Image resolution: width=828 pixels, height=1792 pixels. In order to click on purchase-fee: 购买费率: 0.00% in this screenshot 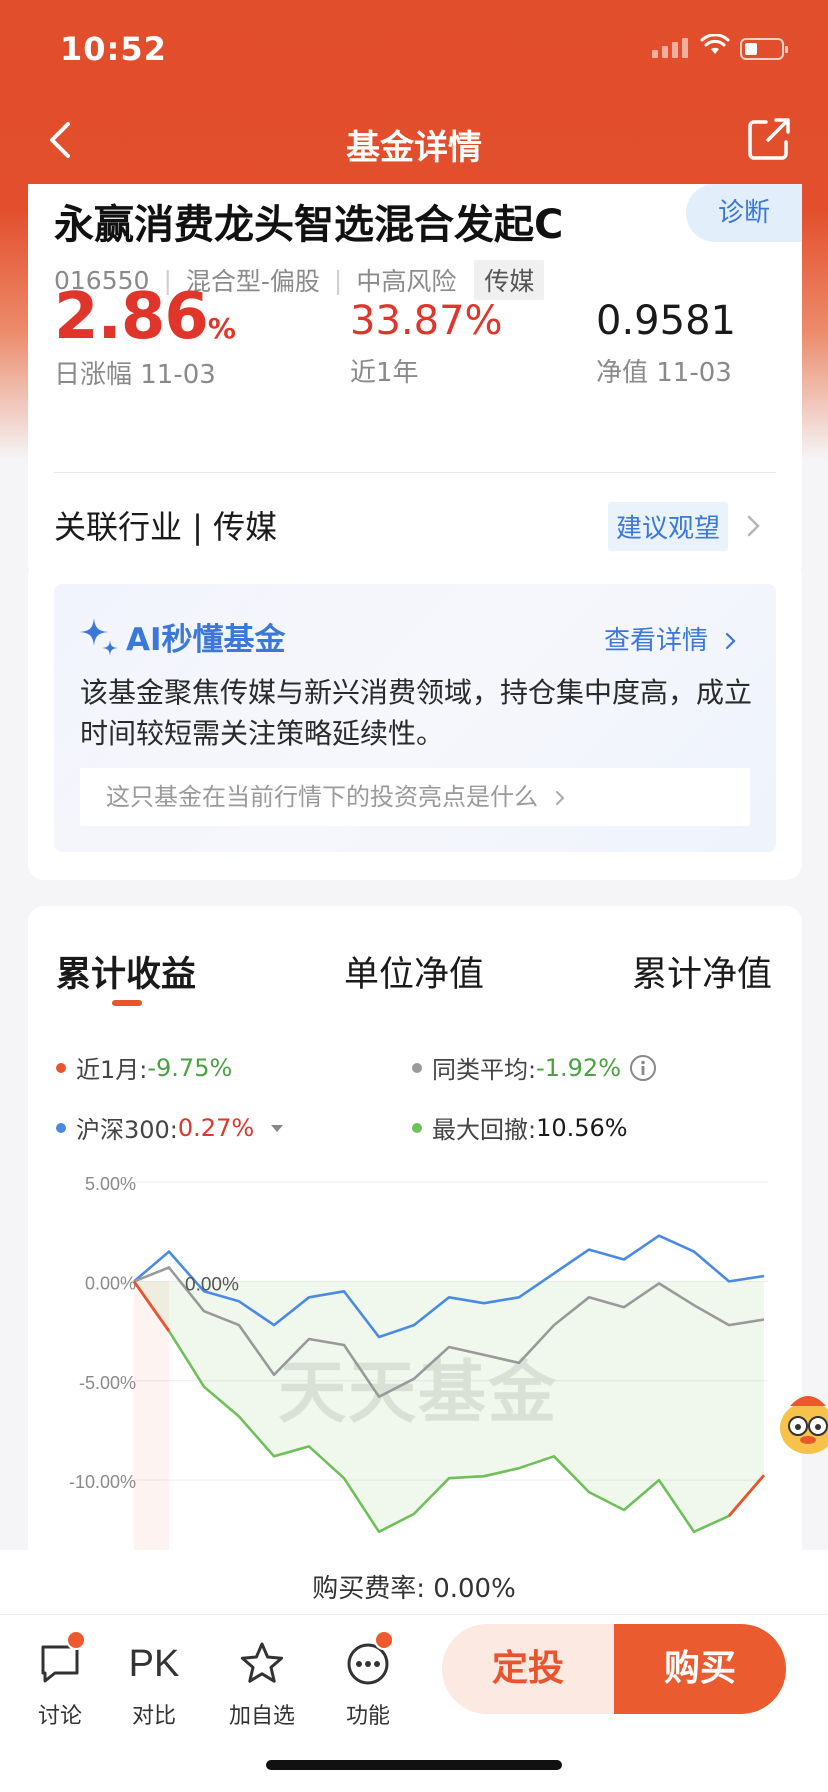, I will do `click(414, 1589)`.